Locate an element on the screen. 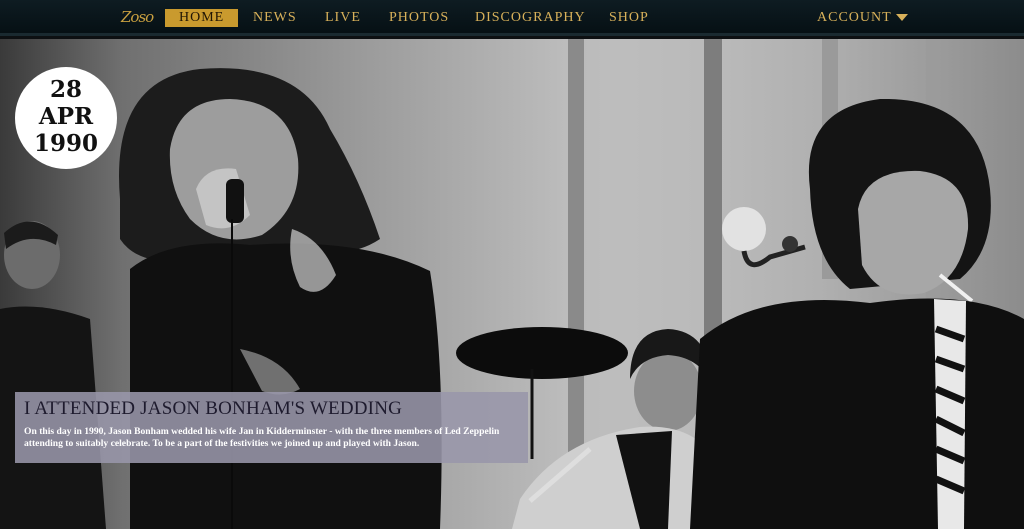 The height and width of the screenshot is (529, 1024). nav-item-news: NEWS is located at coordinates (275, 18).